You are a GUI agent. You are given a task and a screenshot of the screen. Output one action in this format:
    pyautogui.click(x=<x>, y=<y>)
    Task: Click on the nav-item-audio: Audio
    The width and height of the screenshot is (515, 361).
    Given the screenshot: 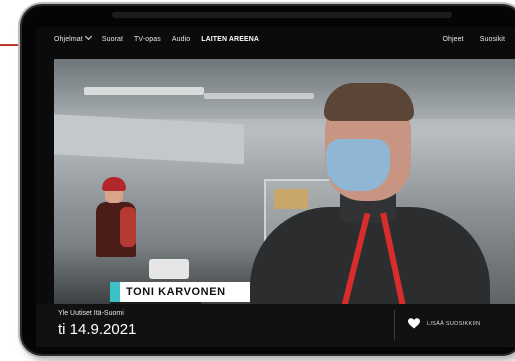 What is the action you would take?
    pyautogui.click(x=181, y=39)
    